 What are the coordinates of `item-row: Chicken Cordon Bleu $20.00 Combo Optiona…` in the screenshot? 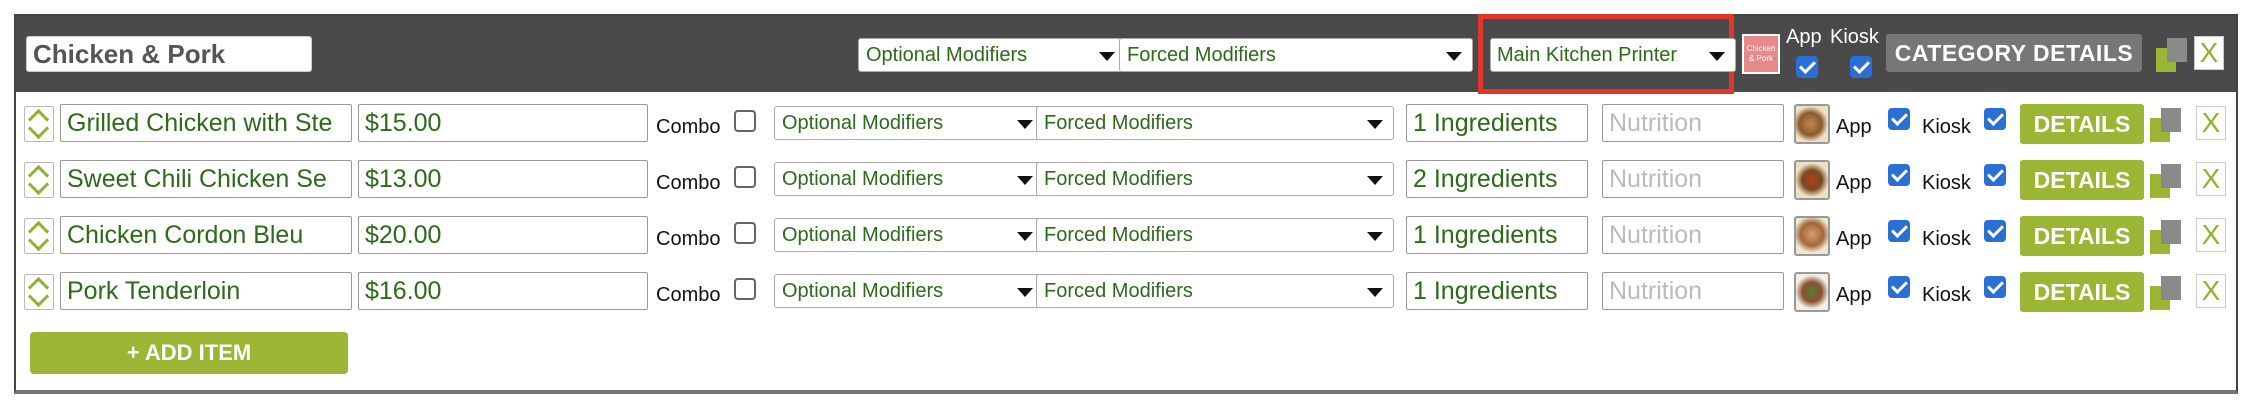 It's located at (1126, 236).